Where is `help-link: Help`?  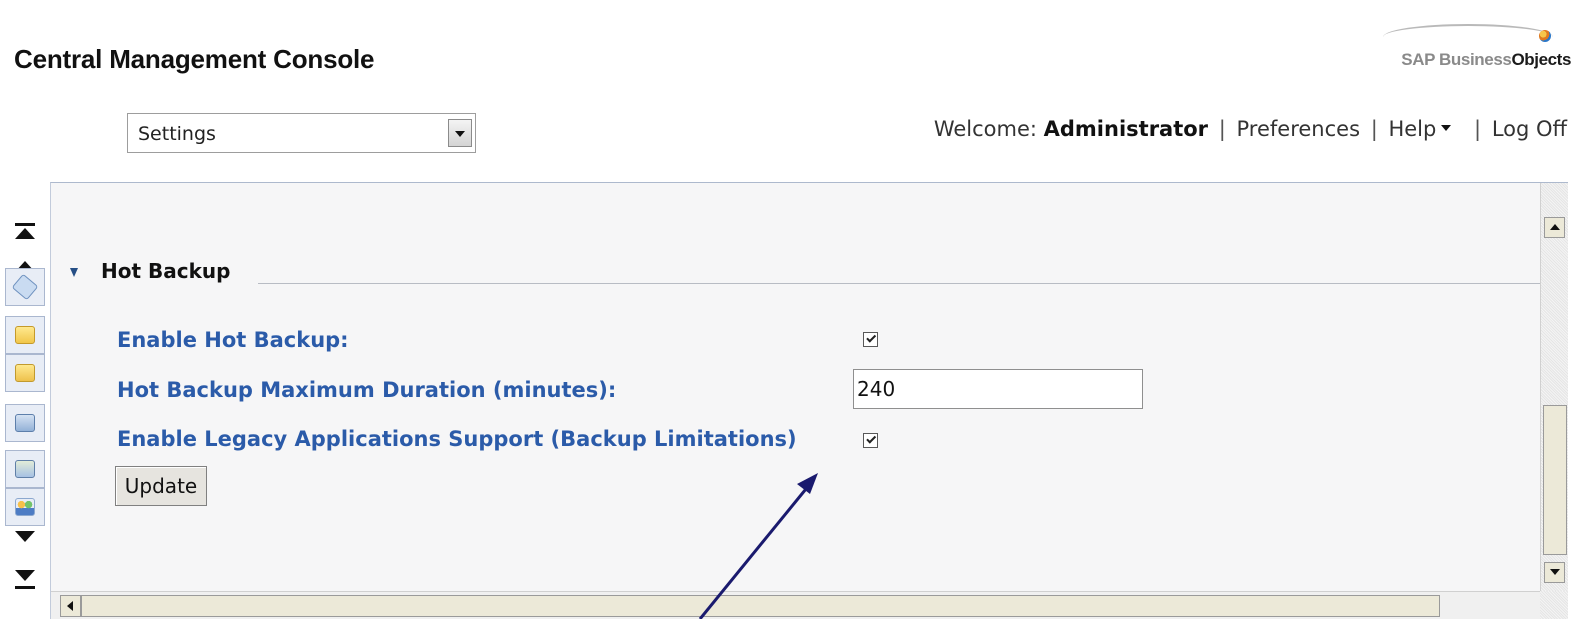
help-link: Help is located at coordinates (1420, 129).